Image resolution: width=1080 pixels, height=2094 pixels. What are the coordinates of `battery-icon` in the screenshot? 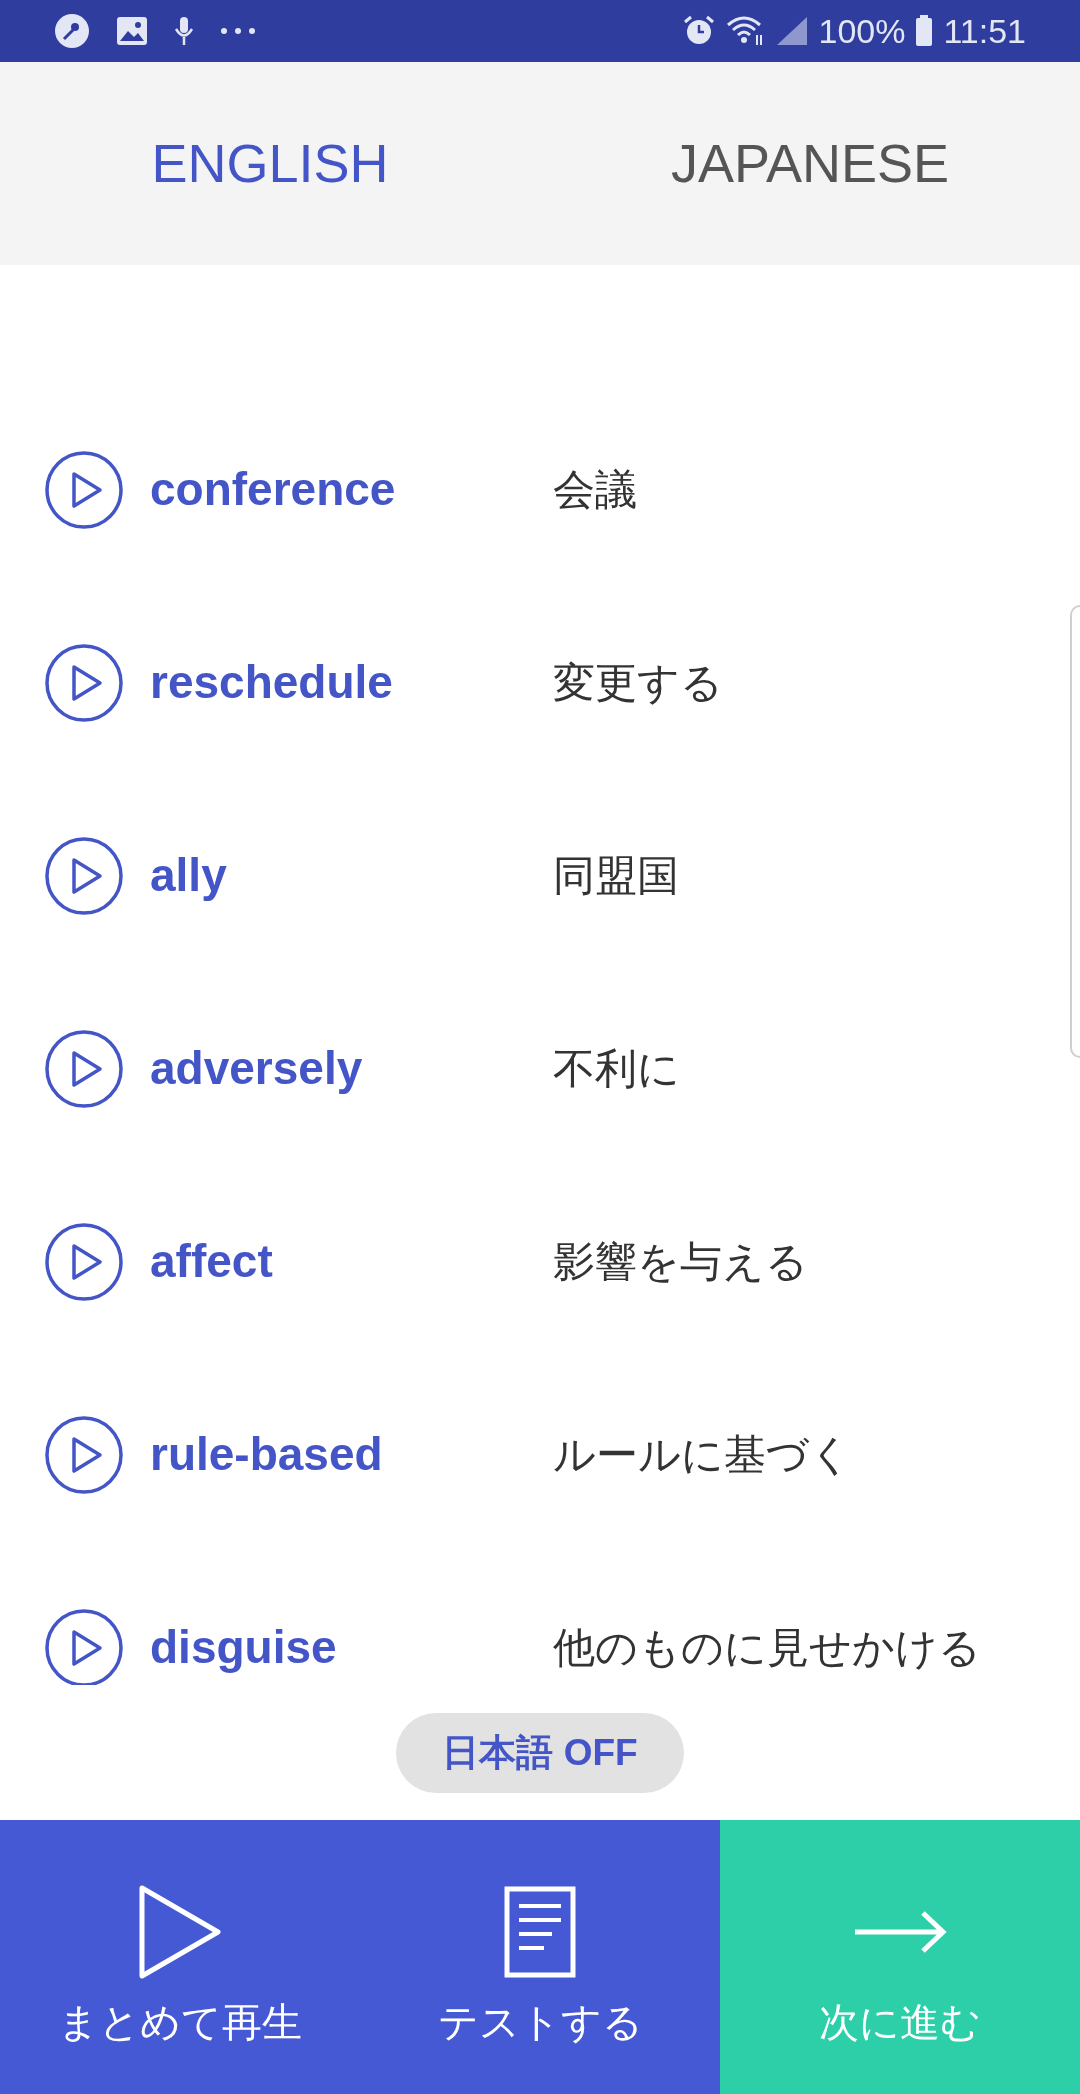 It's located at (924, 31).